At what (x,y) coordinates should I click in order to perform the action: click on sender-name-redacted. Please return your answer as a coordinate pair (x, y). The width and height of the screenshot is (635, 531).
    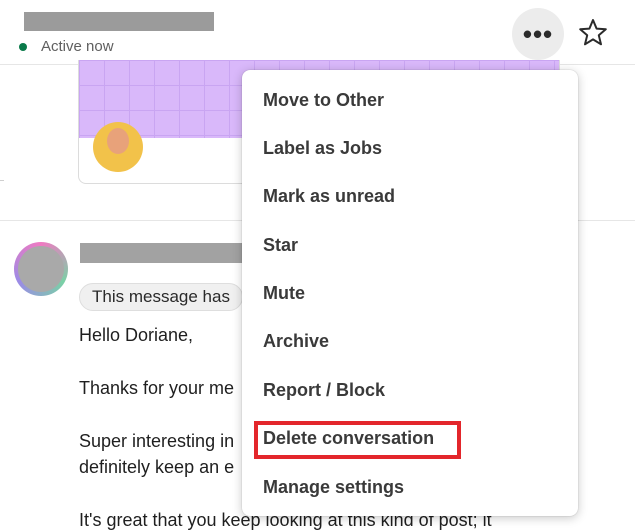
    Looking at the image, I should click on (162, 253).